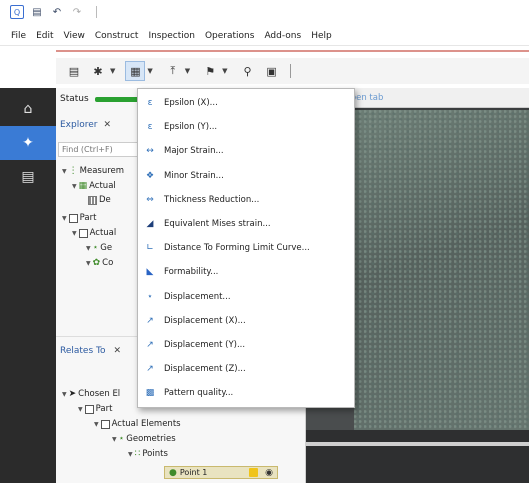 This screenshot has width=529, height=483. Describe the element at coordinates (17, 12) in the screenshot. I see `app-icon: Q` at that location.